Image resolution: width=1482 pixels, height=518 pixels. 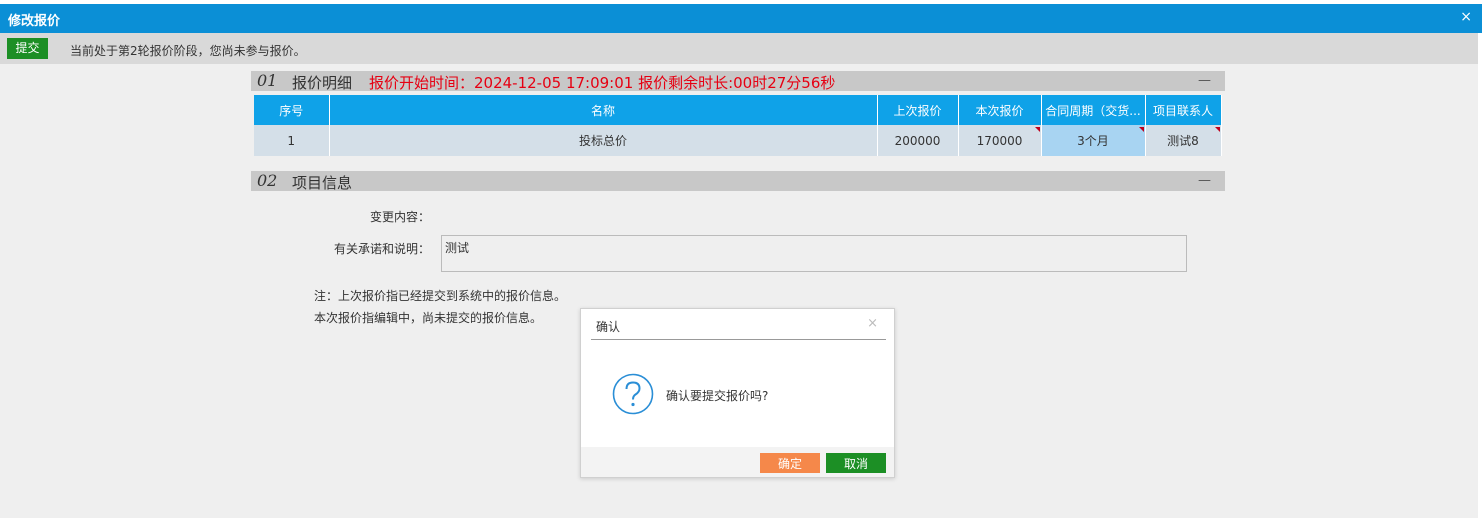 I want to click on toolbar: 提交 当前处于第2轮报价阶段，您尚未参与报价。, so click(x=739, y=48).